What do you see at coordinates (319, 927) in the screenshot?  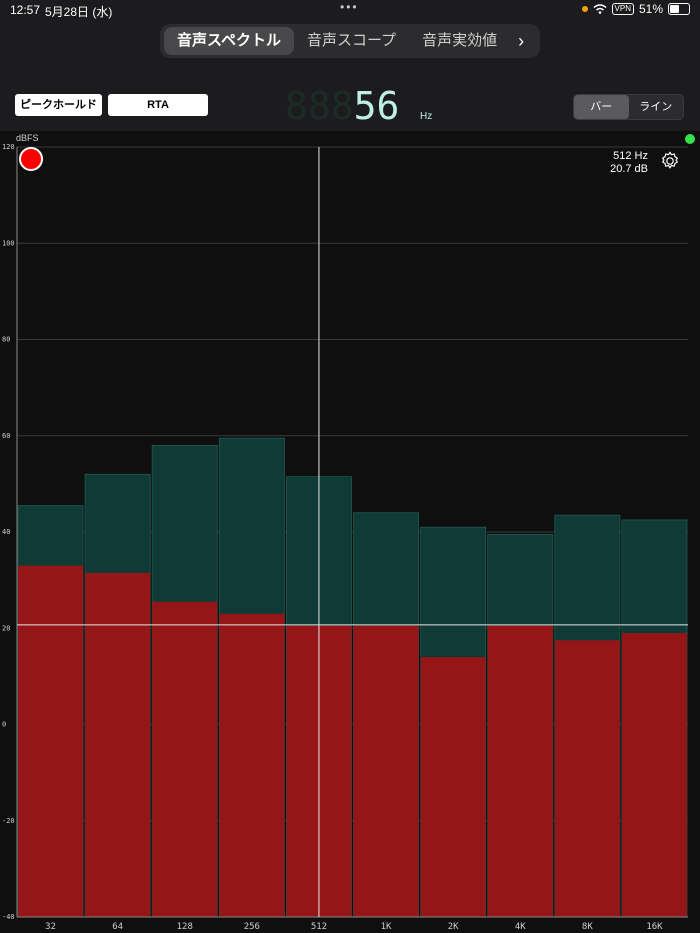 I see `x-tick-label: 512` at bounding box center [319, 927].